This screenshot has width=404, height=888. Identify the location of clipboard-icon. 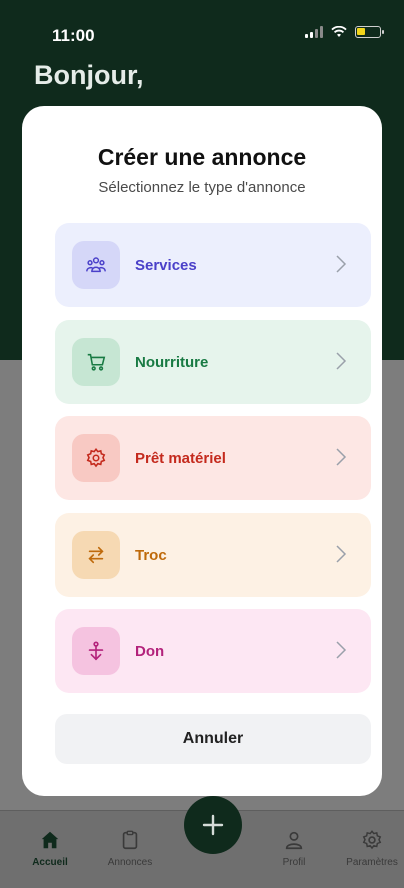
(130, 840).